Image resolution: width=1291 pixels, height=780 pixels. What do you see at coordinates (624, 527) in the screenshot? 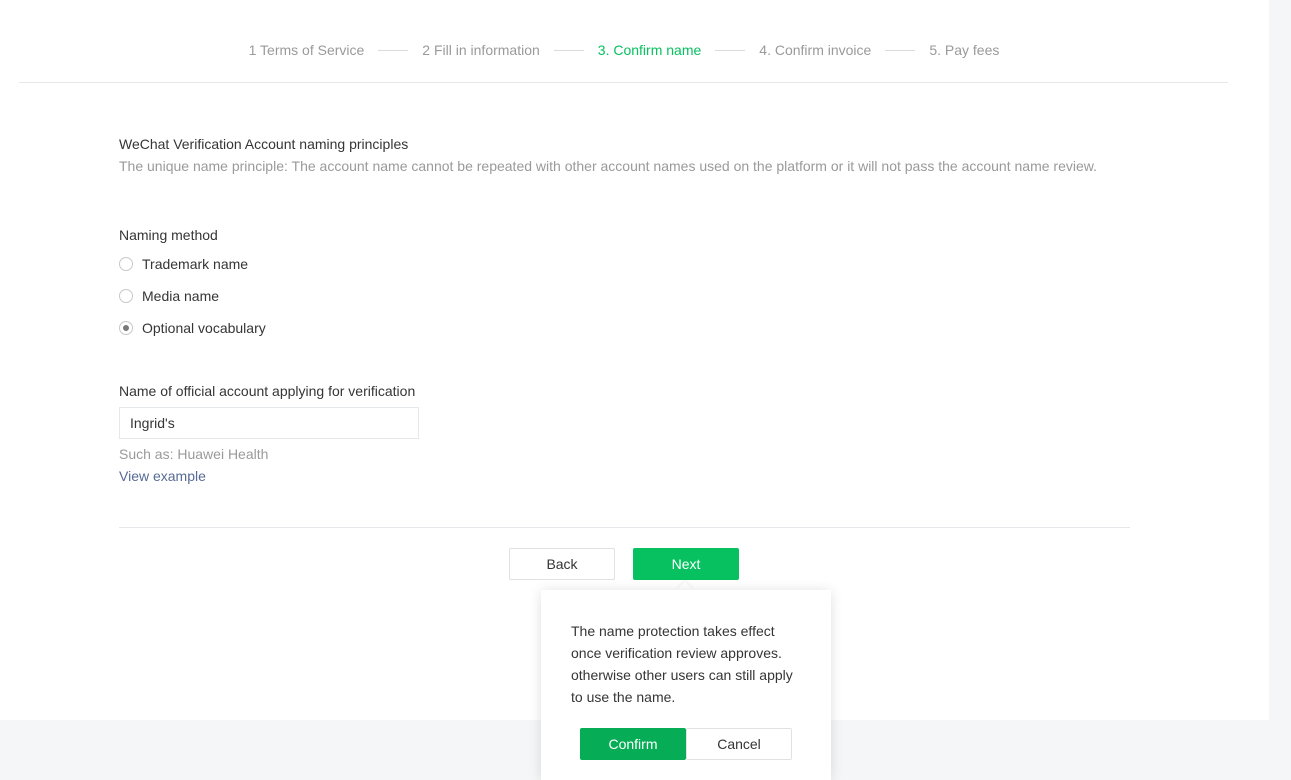
I see `footer-divider` at bounding box center [624, 527].